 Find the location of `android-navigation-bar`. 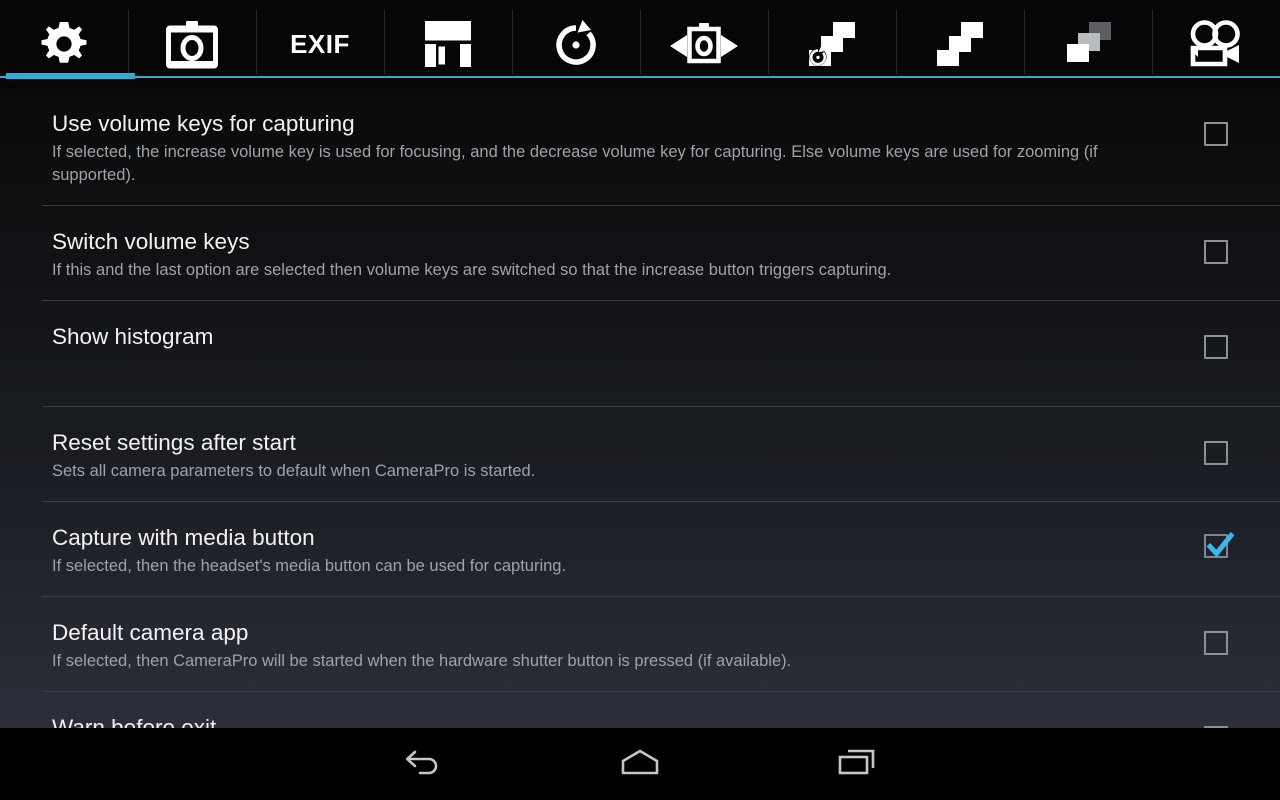

android-navigation-bar is located at coordinates (640, 764).